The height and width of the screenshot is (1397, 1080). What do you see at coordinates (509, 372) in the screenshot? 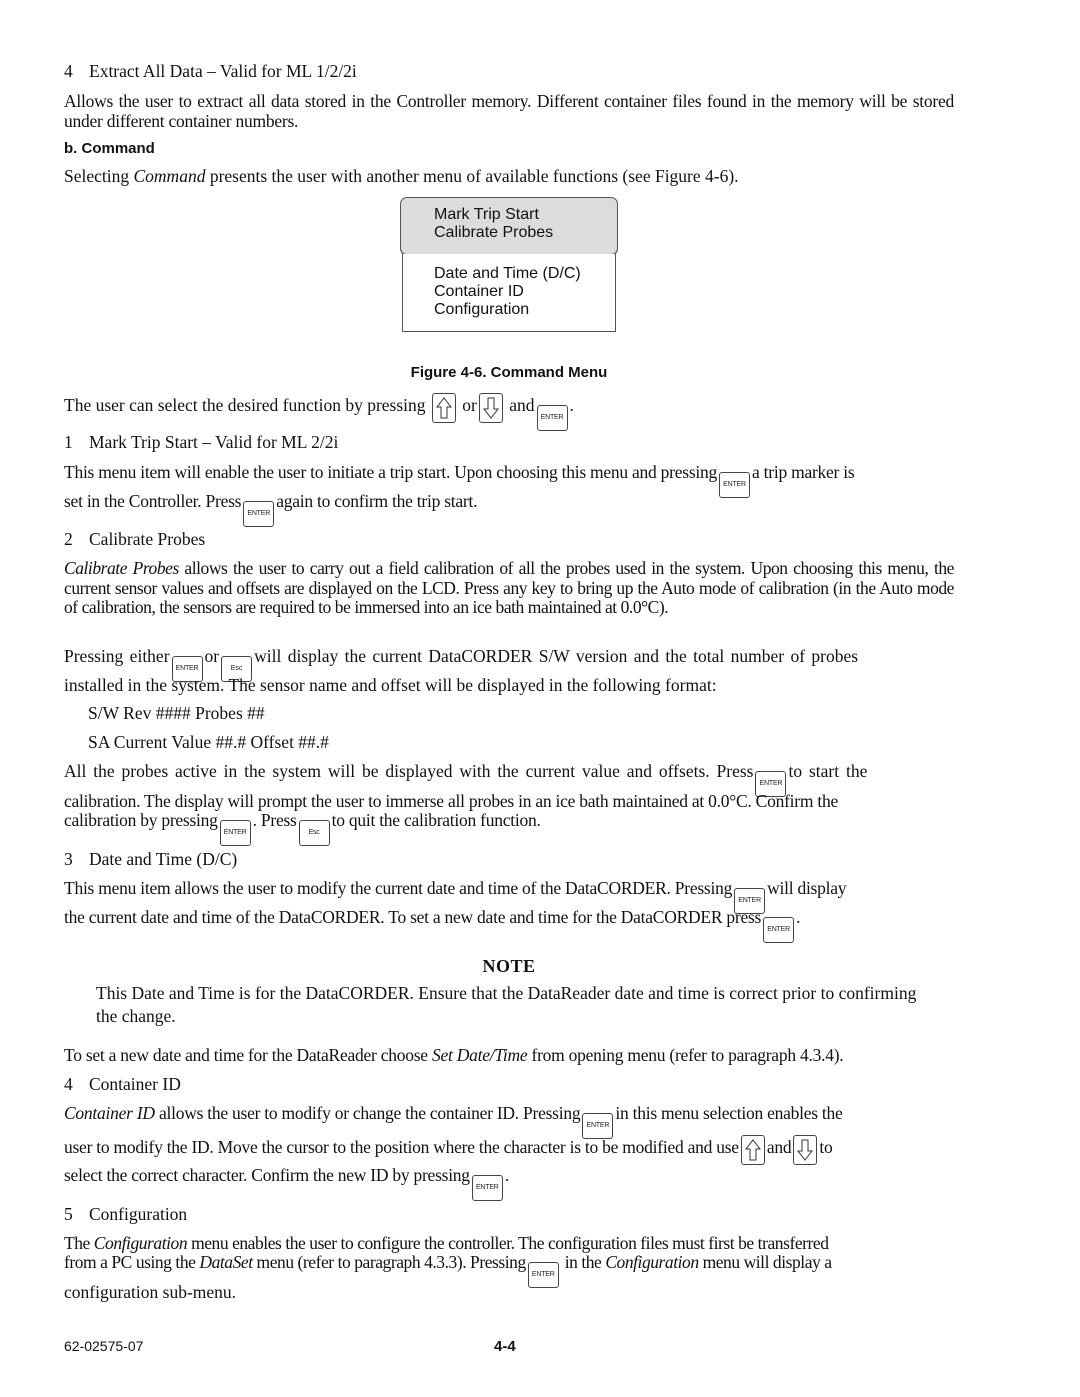
I see `figure-caption: Figure 4-6. Command Menu` at bounding box center [509, 372].